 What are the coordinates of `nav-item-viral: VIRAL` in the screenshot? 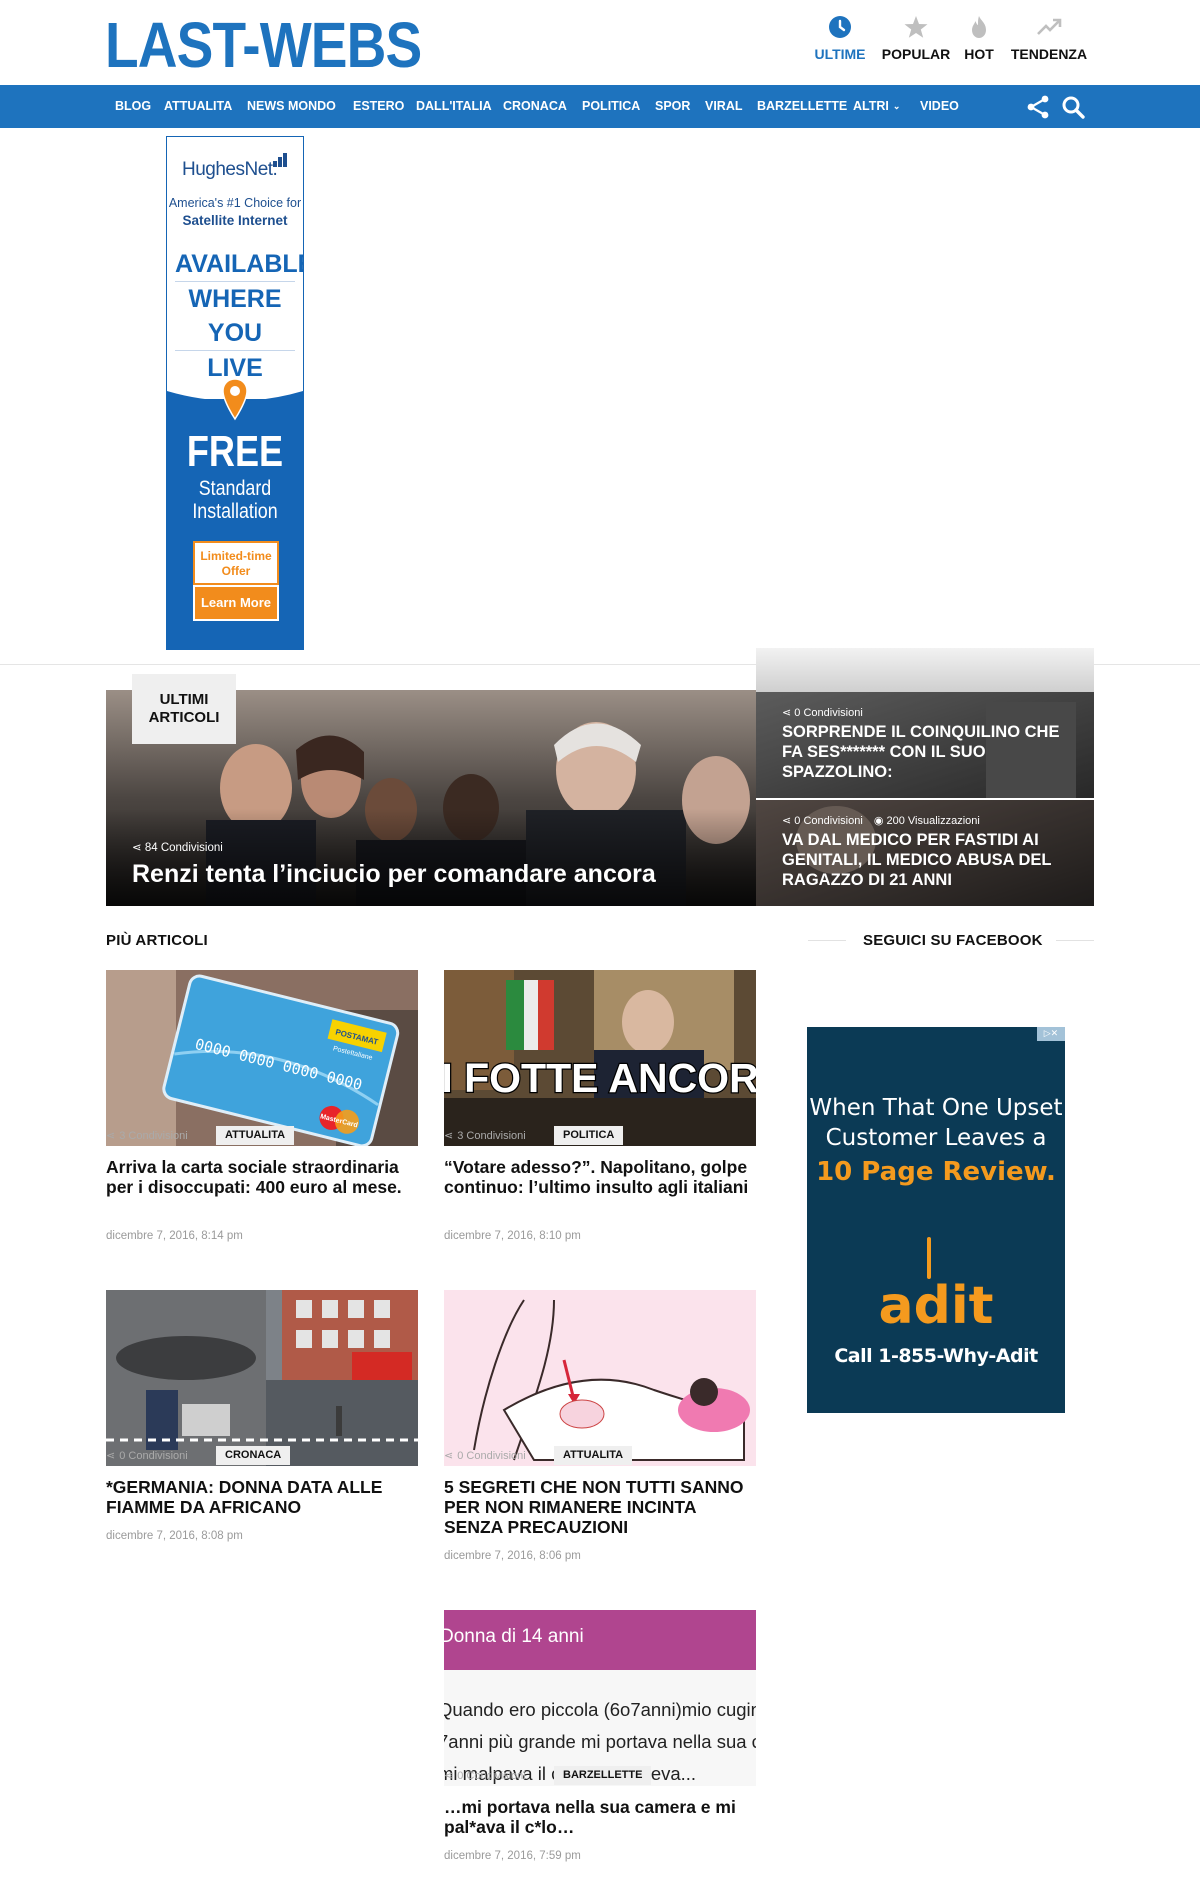 It's located at (724, 106).